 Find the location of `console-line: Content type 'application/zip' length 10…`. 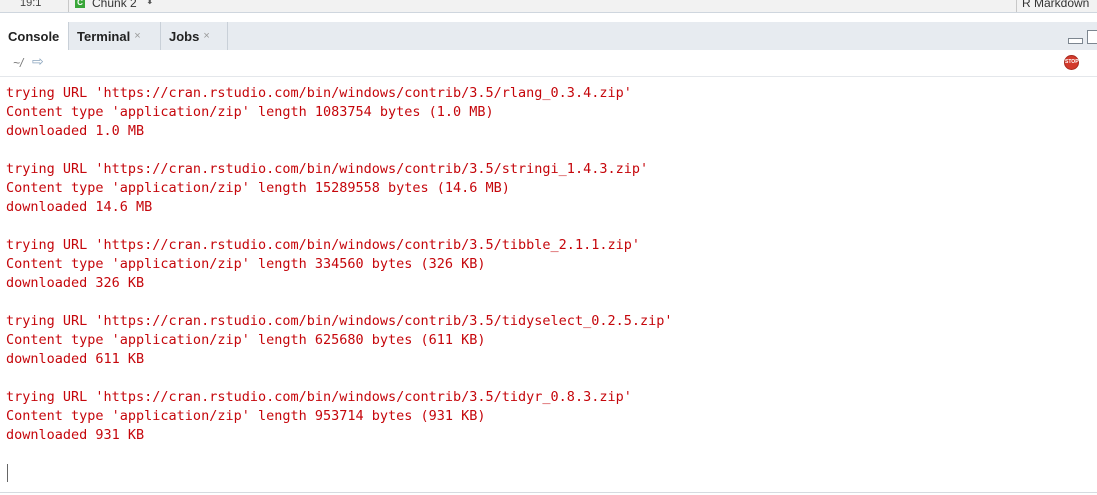

console-line: Content type 'application/zip' length 10… is located at coordinates (250, 112).